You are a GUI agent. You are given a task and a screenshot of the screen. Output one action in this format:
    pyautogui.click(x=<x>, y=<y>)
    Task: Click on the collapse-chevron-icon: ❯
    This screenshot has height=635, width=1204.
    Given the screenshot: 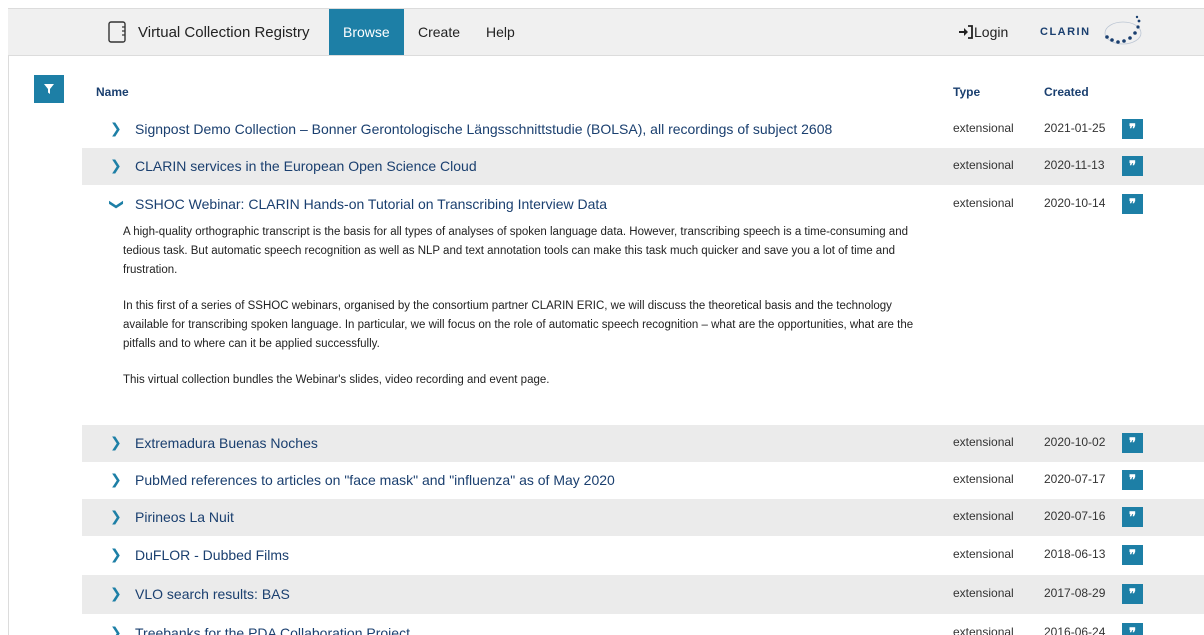 What is the action you would take?
    pyautogui.click(x=116, y=205)
    